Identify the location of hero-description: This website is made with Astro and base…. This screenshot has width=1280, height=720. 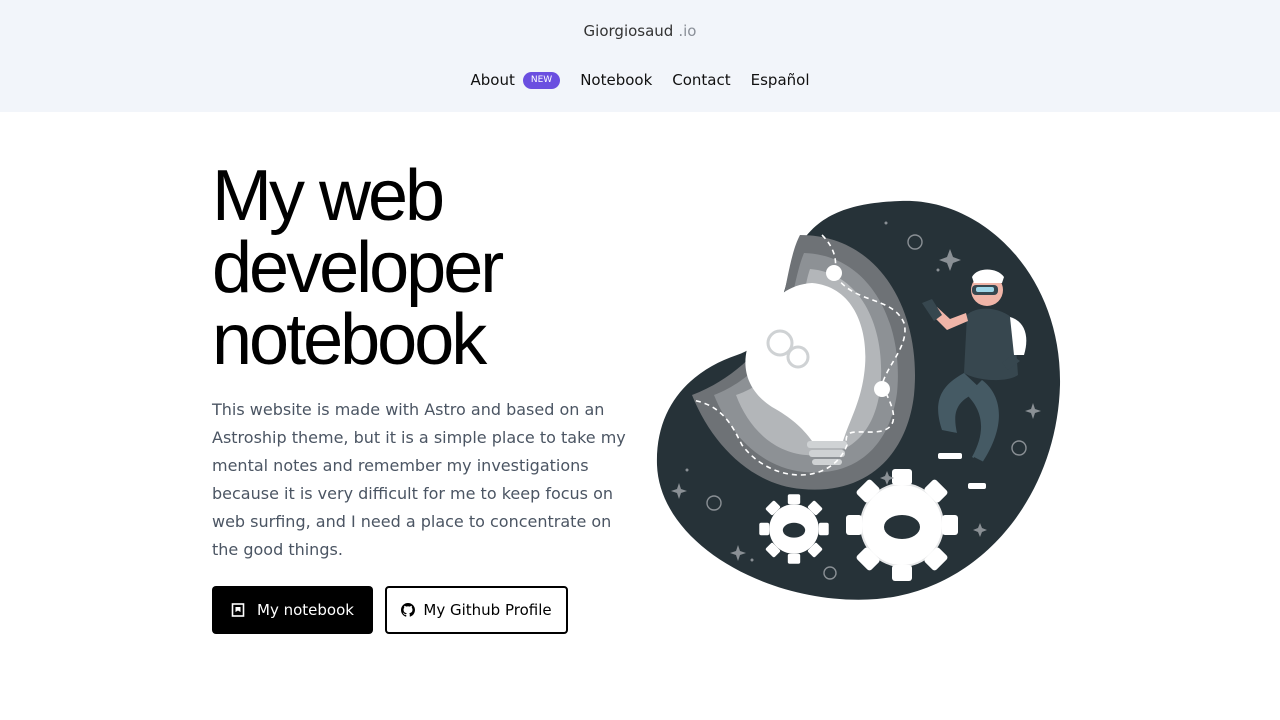
(419, 479).